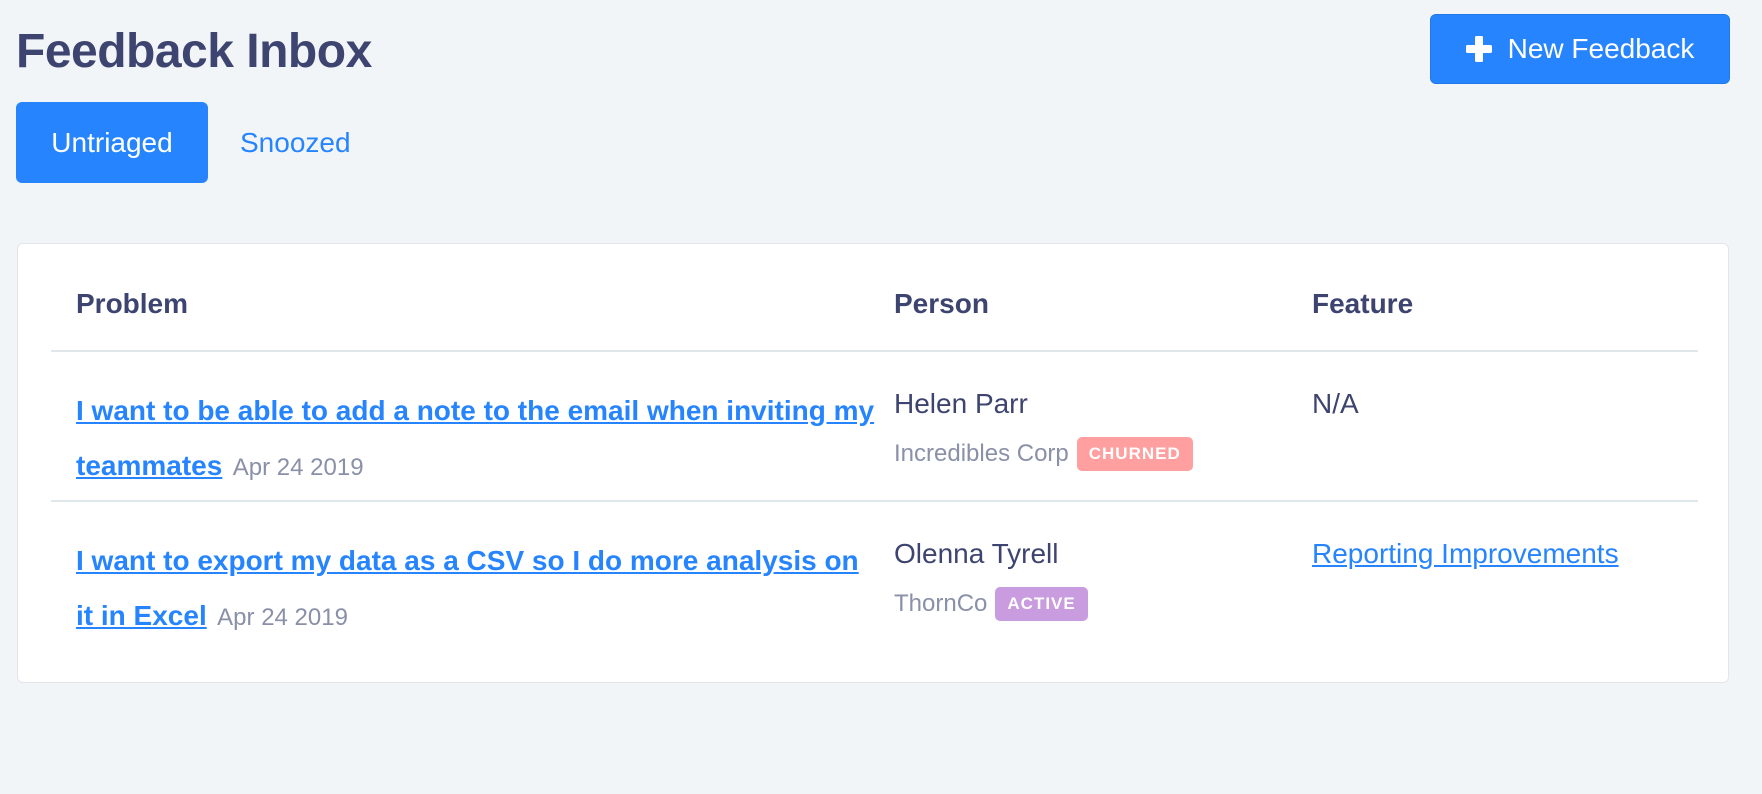 This screenshot has width=1762, height=794. What do you see at coordinates (1601, 48) in the screenshot?
I see `new-feedback-label: New Feedback` at bounding box center [1601, 48].